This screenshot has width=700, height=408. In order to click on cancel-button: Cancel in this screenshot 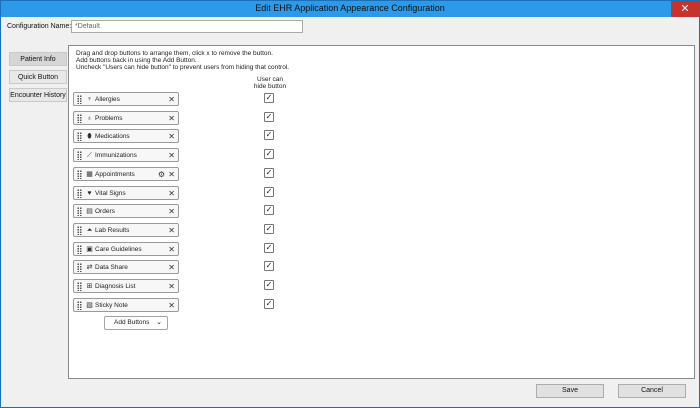, I will do `click(652, 391)`.